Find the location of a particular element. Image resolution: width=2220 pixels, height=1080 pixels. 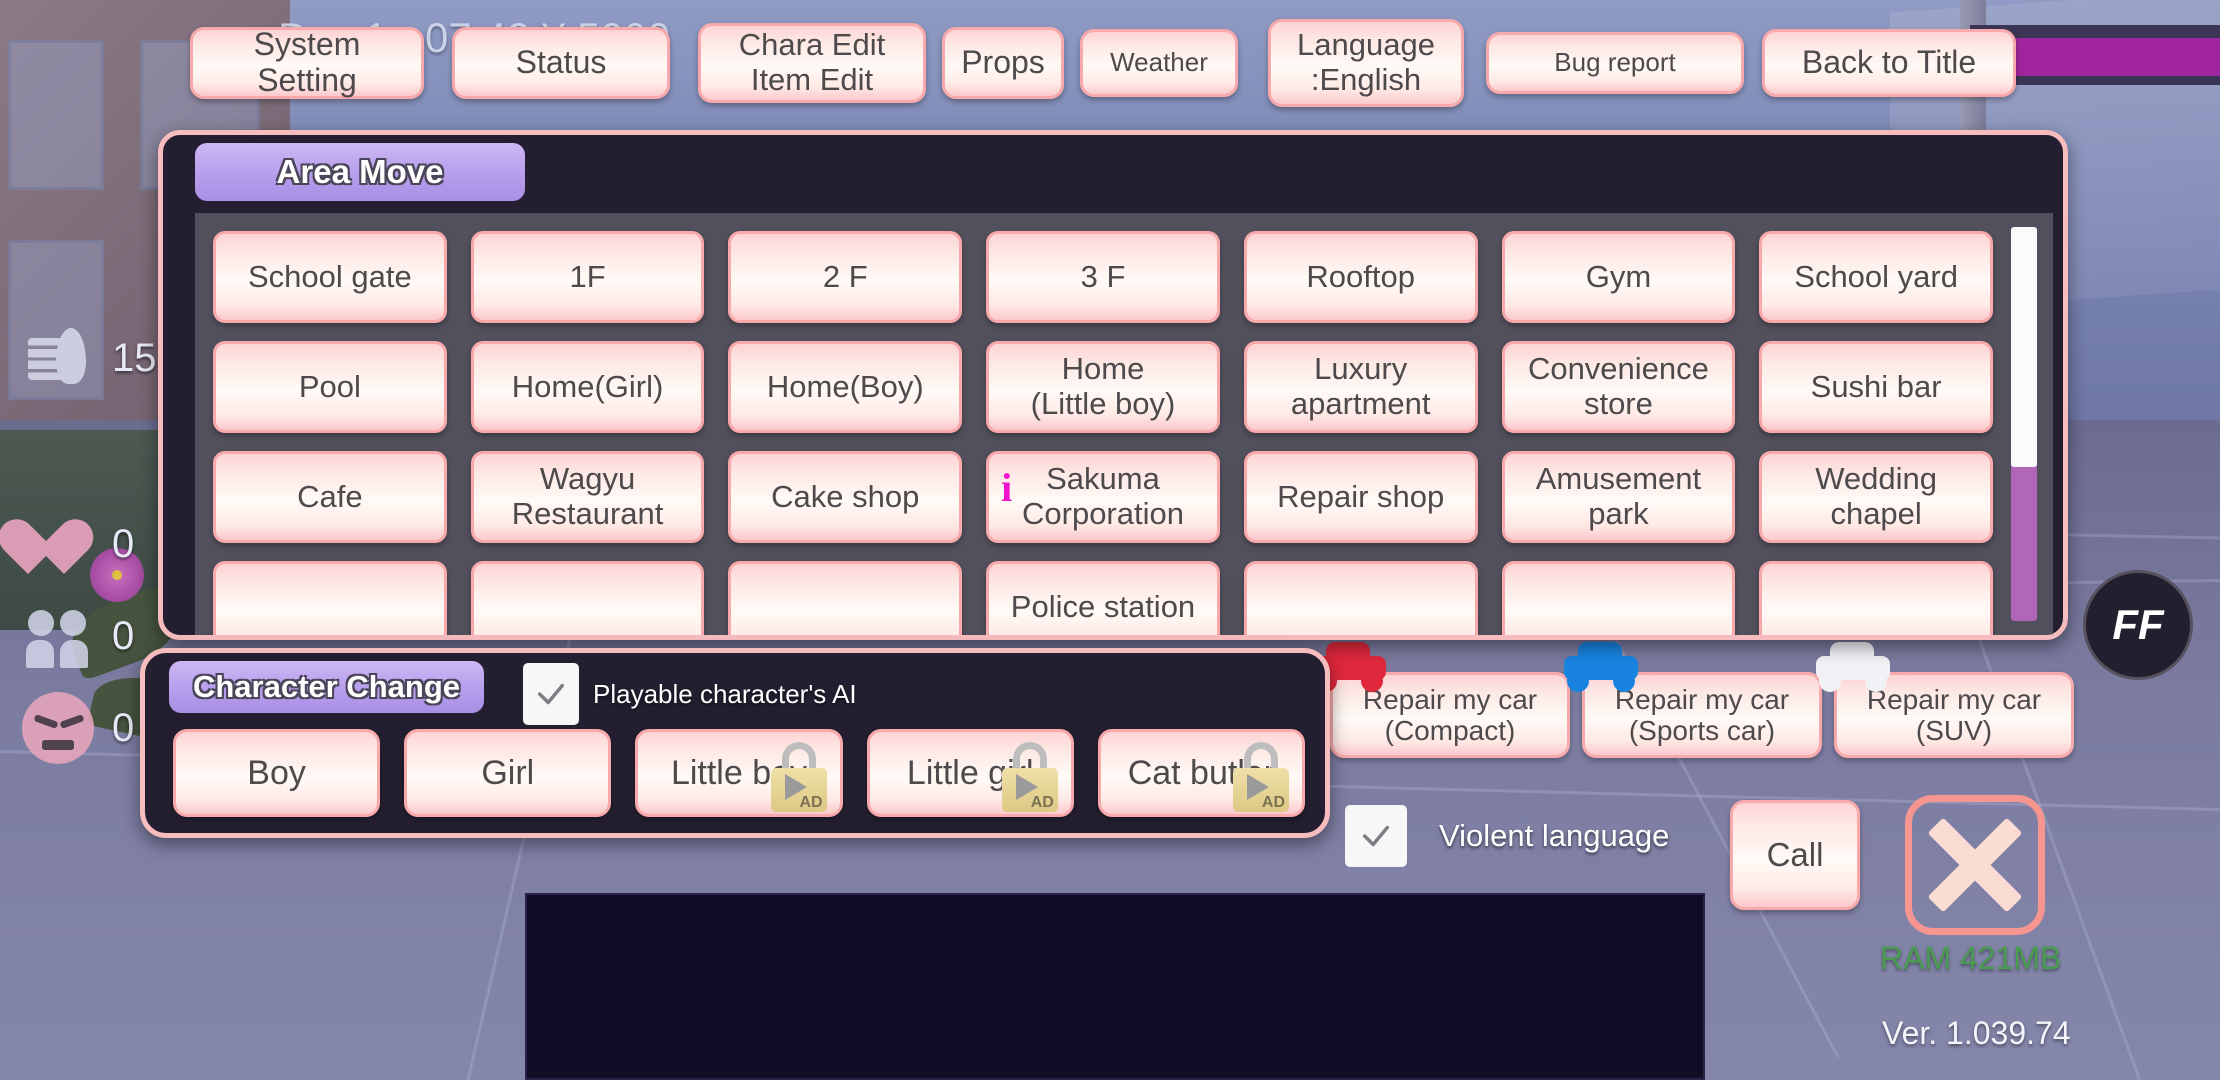

repair-car-label: Repair my car (SUV) is located at coordinates (1954, 714).